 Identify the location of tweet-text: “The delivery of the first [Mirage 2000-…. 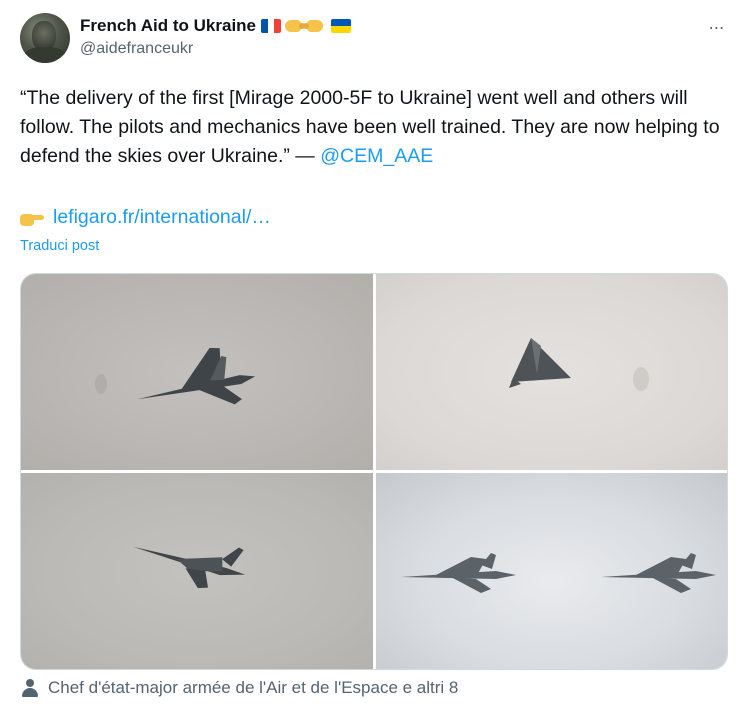
(377, 127).